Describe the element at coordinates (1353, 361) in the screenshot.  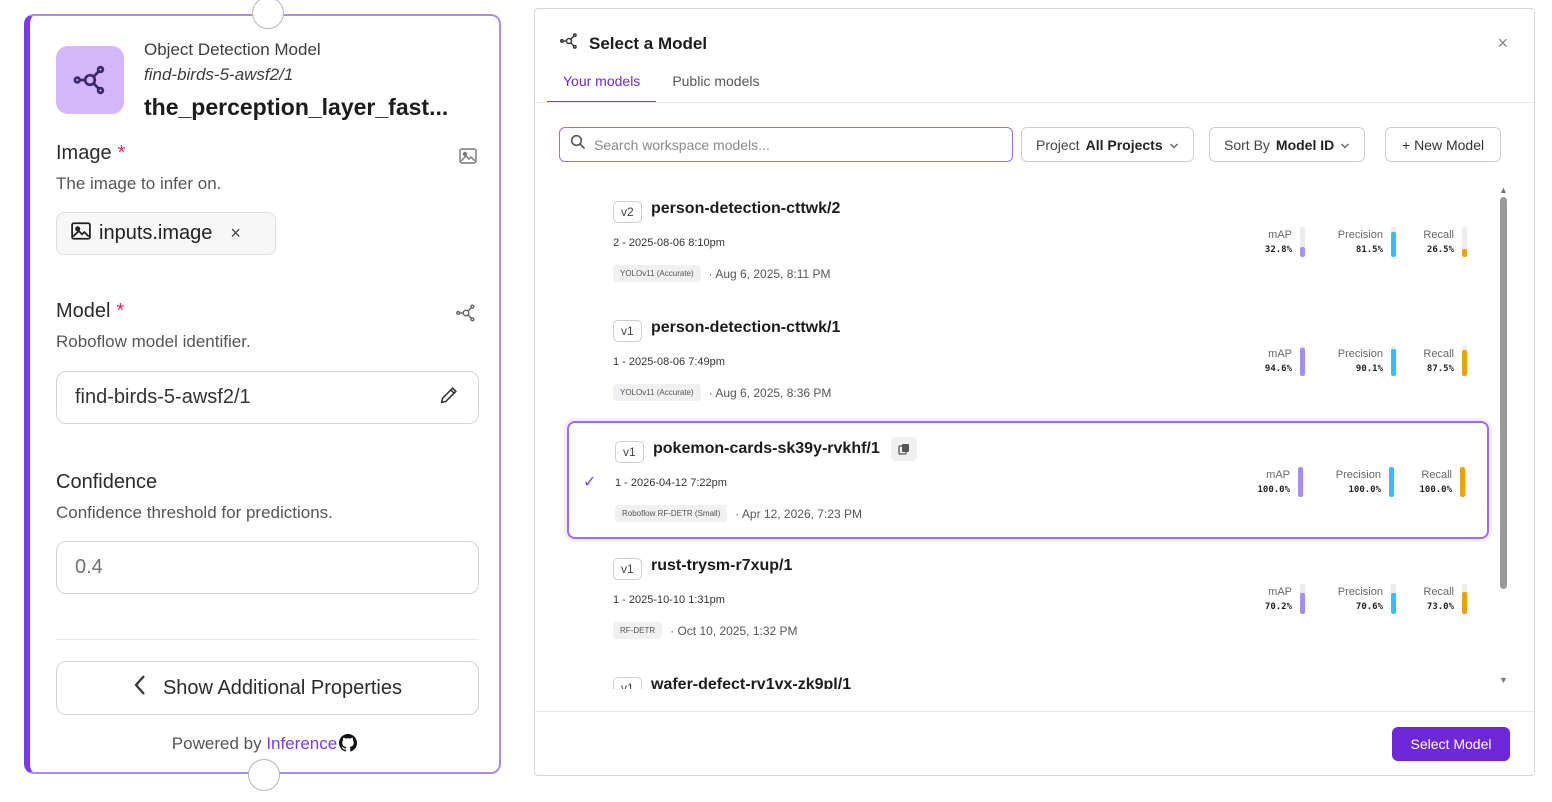
I see `metric-text: Precision 90.1%` at that location.